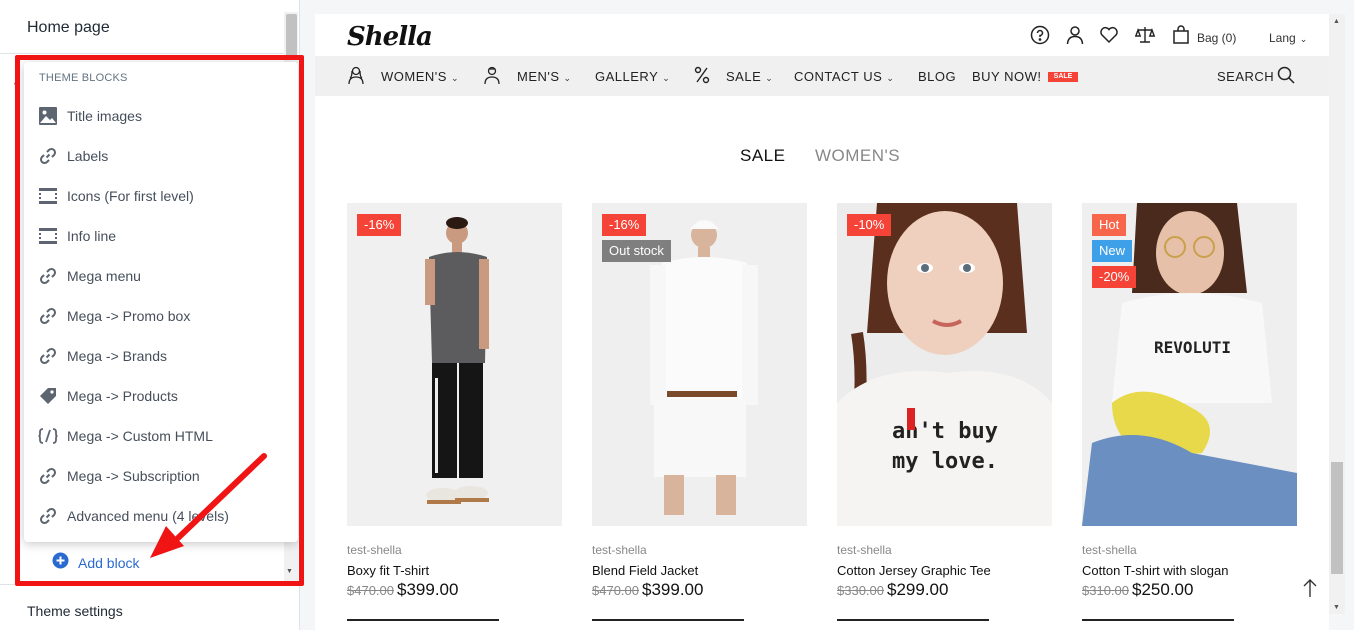 The height and width of the screenshot is (630, 1354). I want to click on old-price: $330.00, so click(860, 590).